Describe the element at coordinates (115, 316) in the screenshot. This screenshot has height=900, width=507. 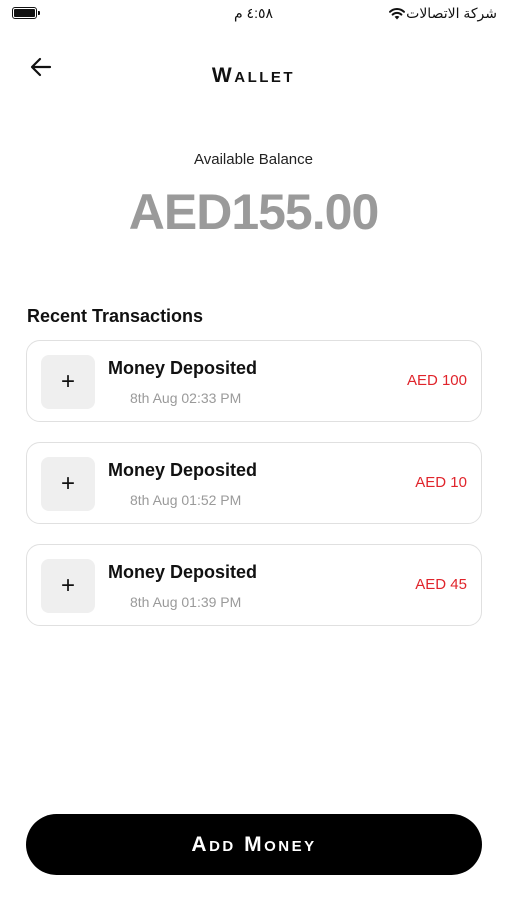
I see `section-title: Recent Transactions` at that location.